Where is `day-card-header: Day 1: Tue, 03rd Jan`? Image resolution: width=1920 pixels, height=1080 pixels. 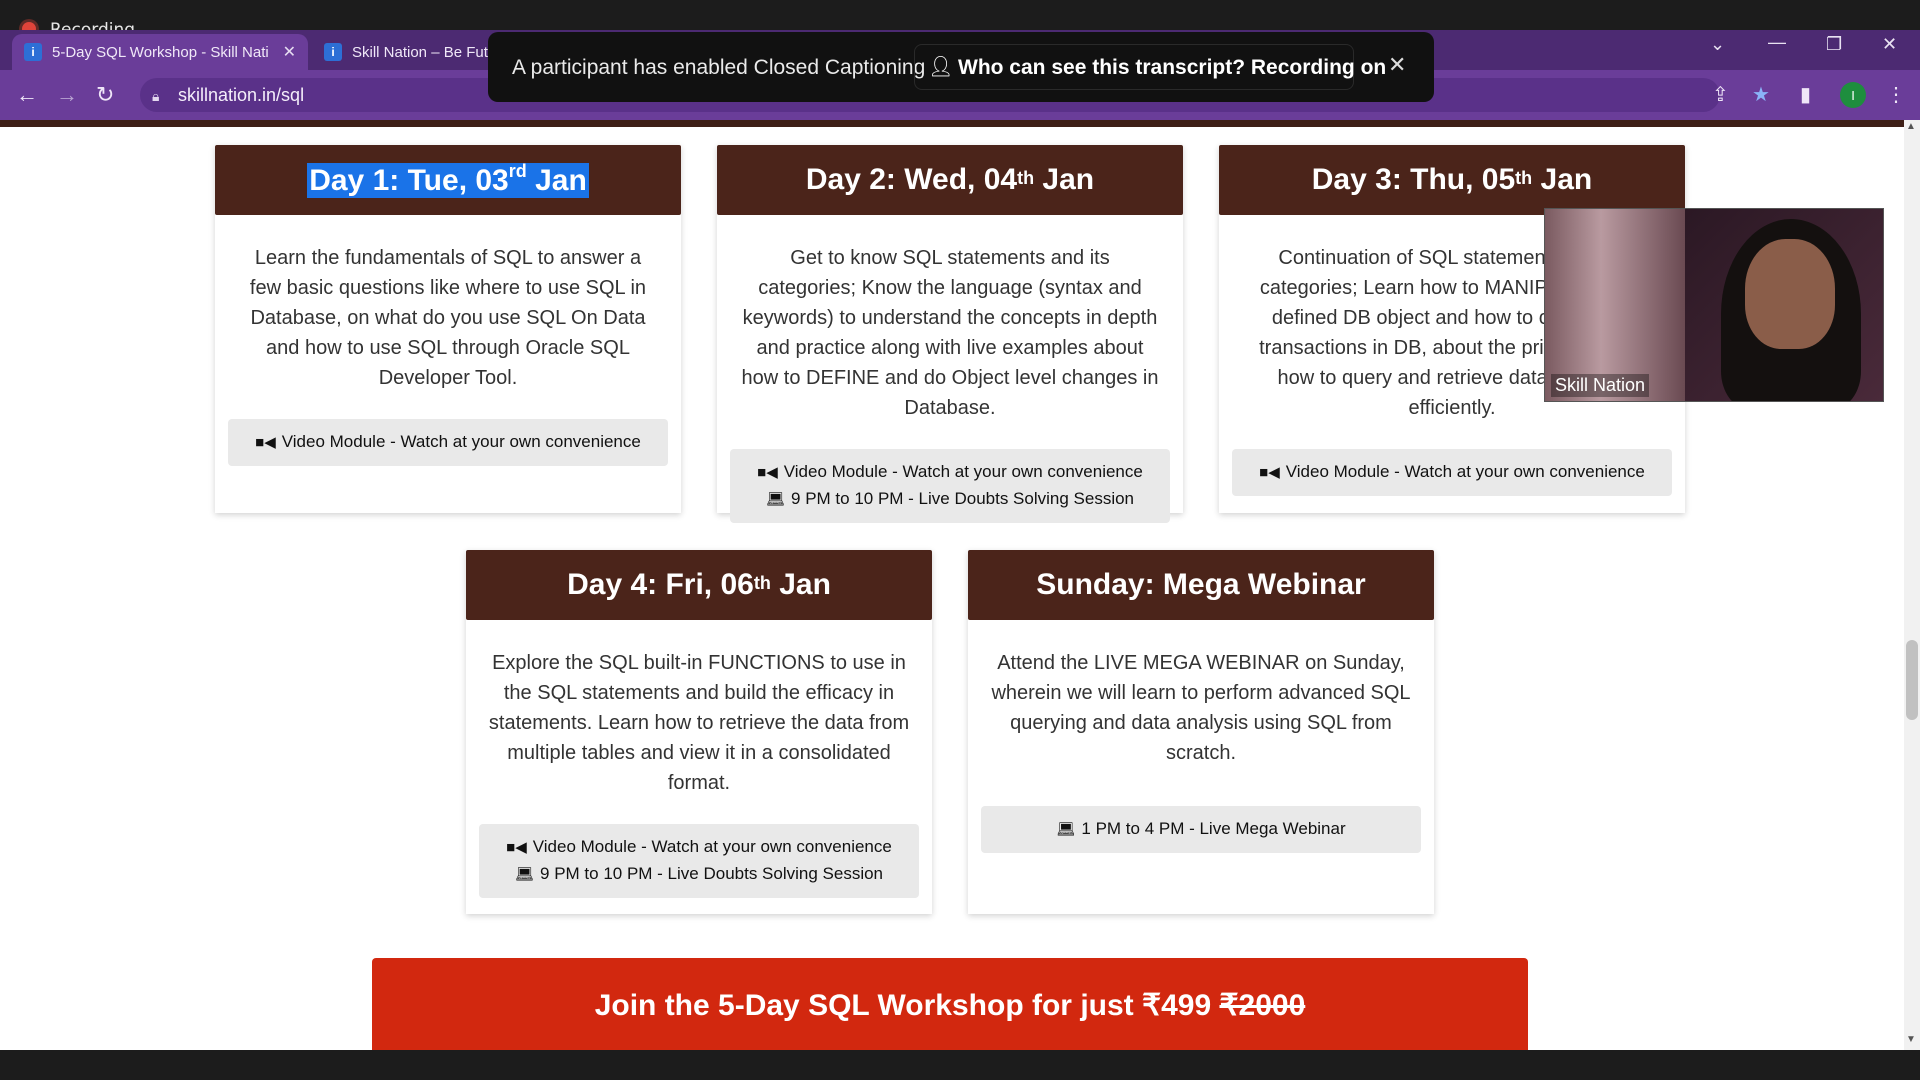
day-card-header: Day 1: Tue, 03rd Jan is located at coordinates (448, 180).